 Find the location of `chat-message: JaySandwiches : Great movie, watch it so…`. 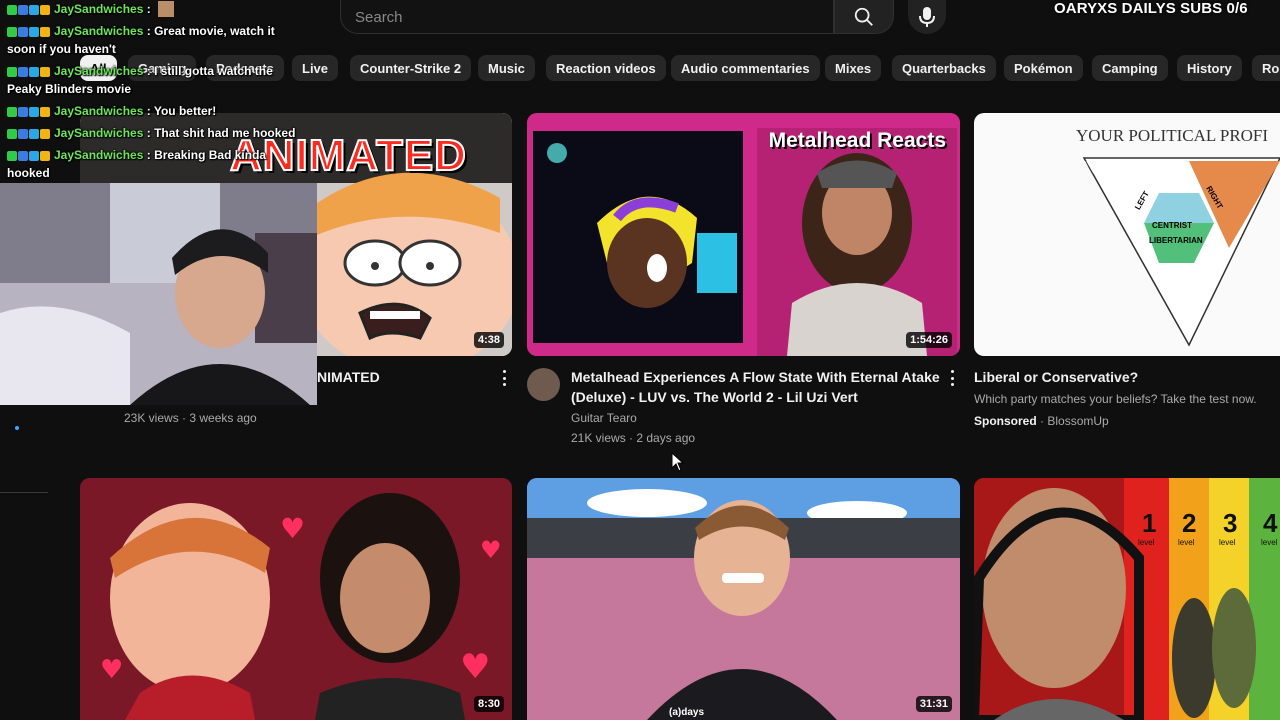

chat-message: JaySandwiches : Great movie, watch it so… is located at coordinates (152, 40).